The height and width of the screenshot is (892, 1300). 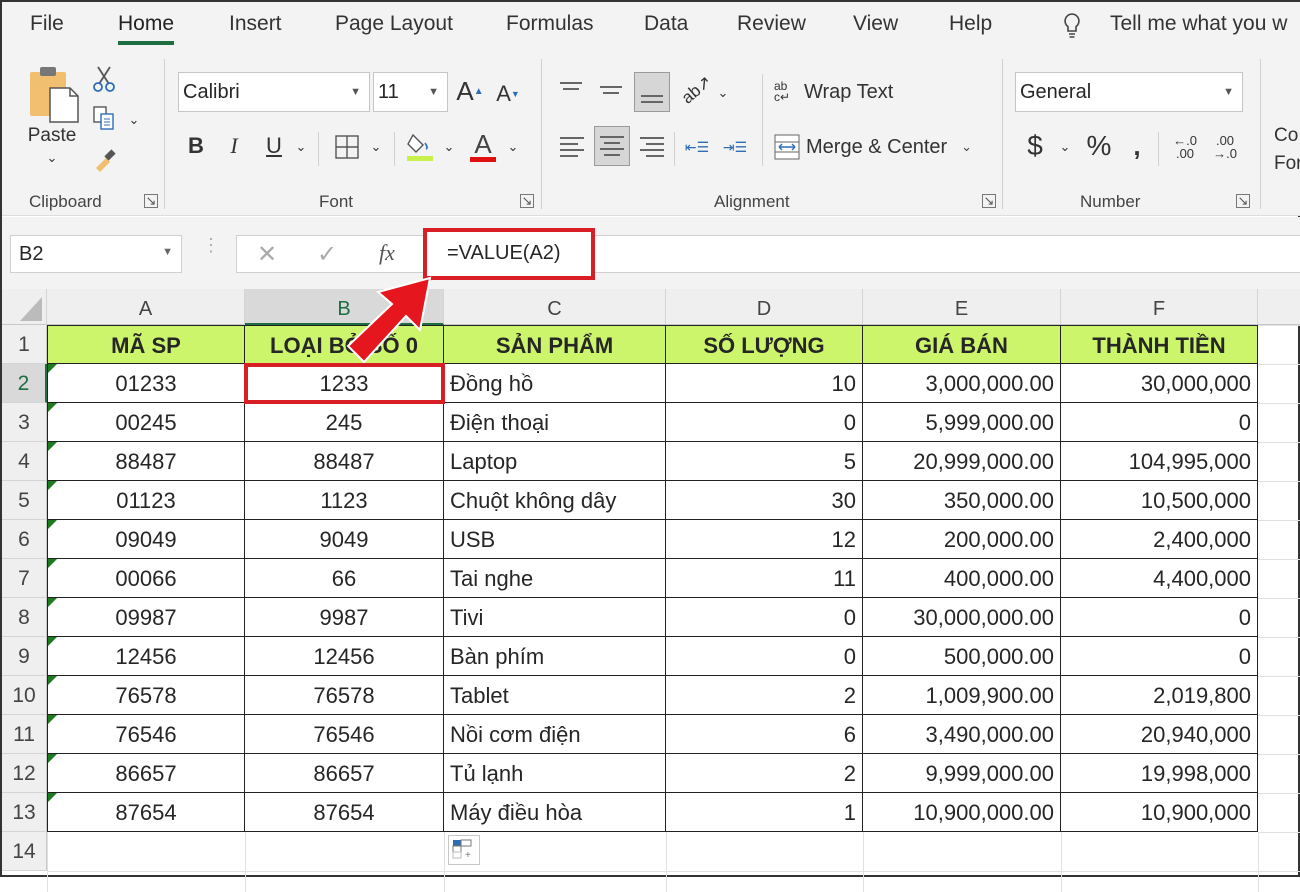 I want to click on tab-help: Help, so click(x=970, y=24).